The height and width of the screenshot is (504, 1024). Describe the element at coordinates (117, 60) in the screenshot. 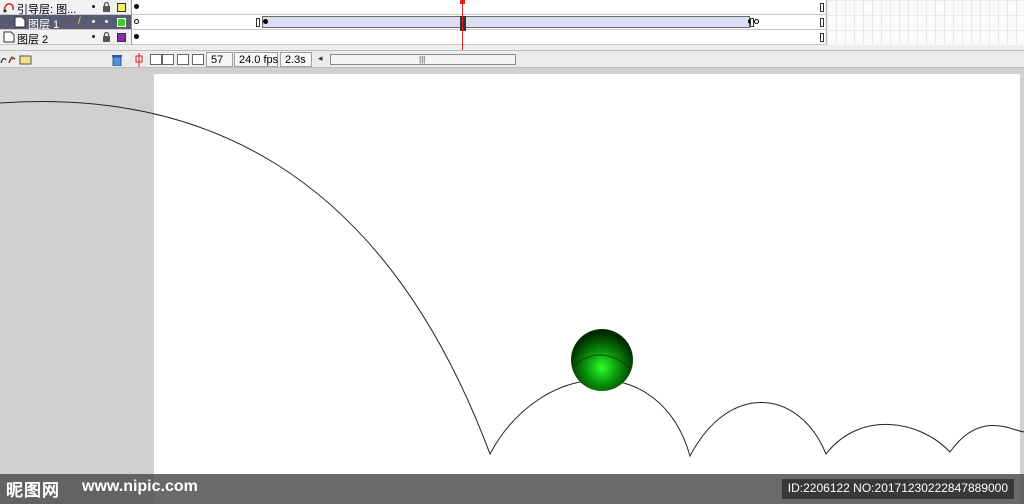

I see `trash-icon` at that location.